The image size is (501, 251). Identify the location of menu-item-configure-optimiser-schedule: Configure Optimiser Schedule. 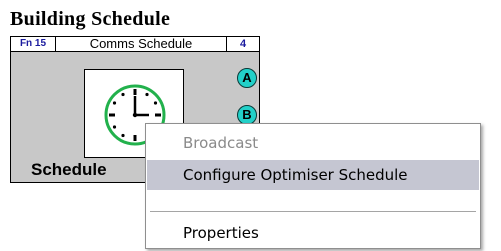
(313, 175).